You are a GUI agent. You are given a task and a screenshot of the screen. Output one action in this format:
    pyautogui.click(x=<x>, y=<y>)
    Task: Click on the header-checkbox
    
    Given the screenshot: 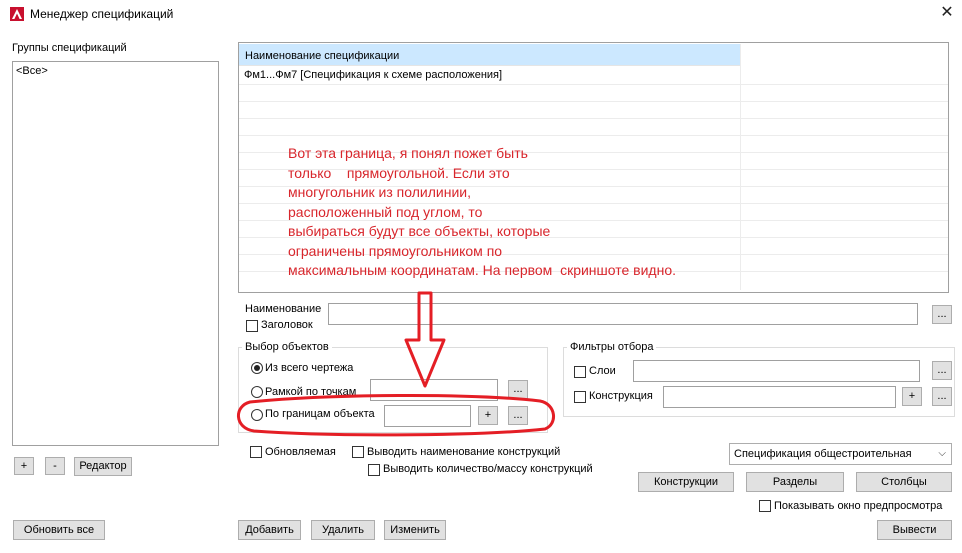 What is the action you would take?
    pyautogui.click(x=252, y=326)
    